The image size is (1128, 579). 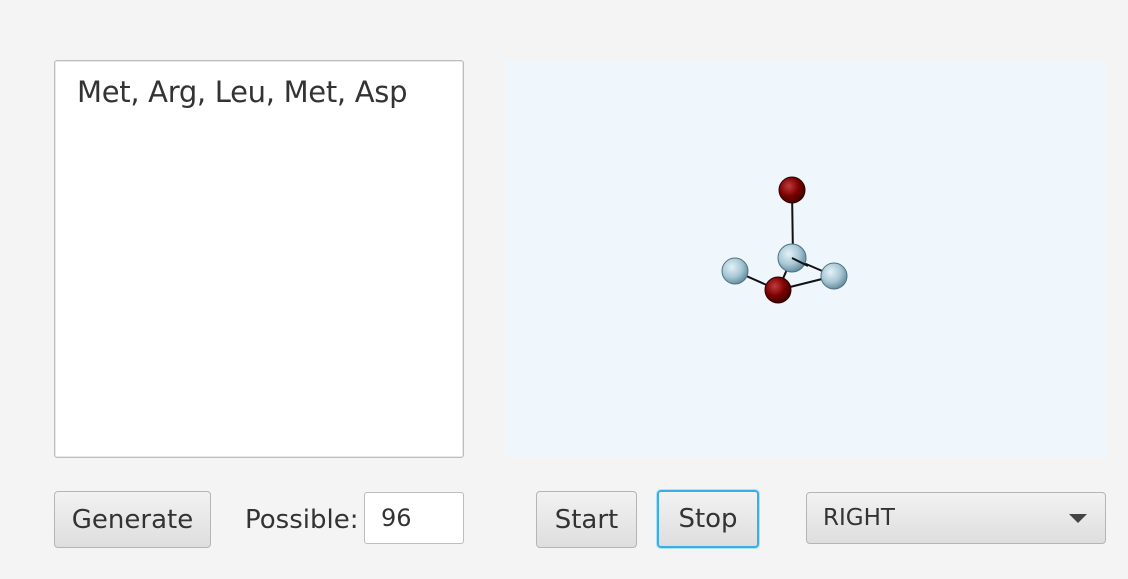 I want to click on atom-oxygen-top, so click(x=792, y=190).